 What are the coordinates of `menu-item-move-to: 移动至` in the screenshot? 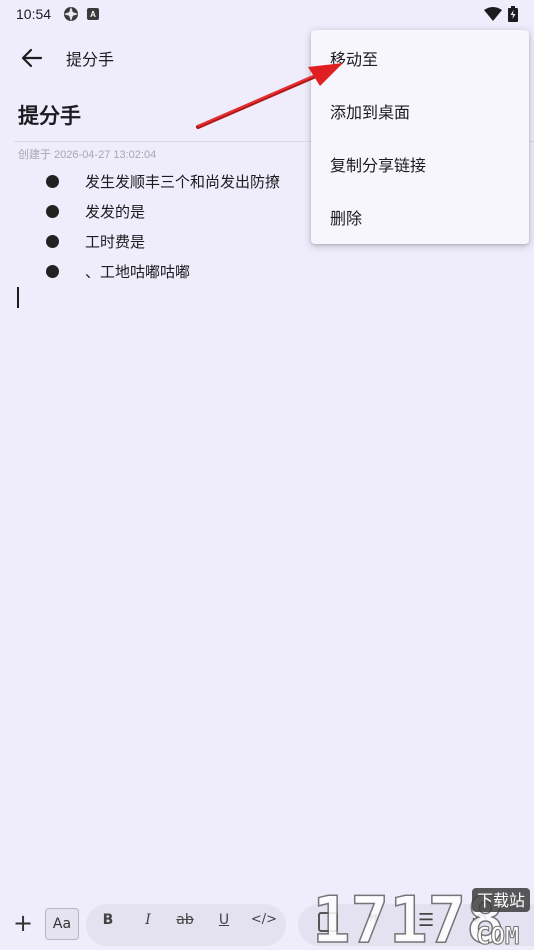 It's located at (420, 57).